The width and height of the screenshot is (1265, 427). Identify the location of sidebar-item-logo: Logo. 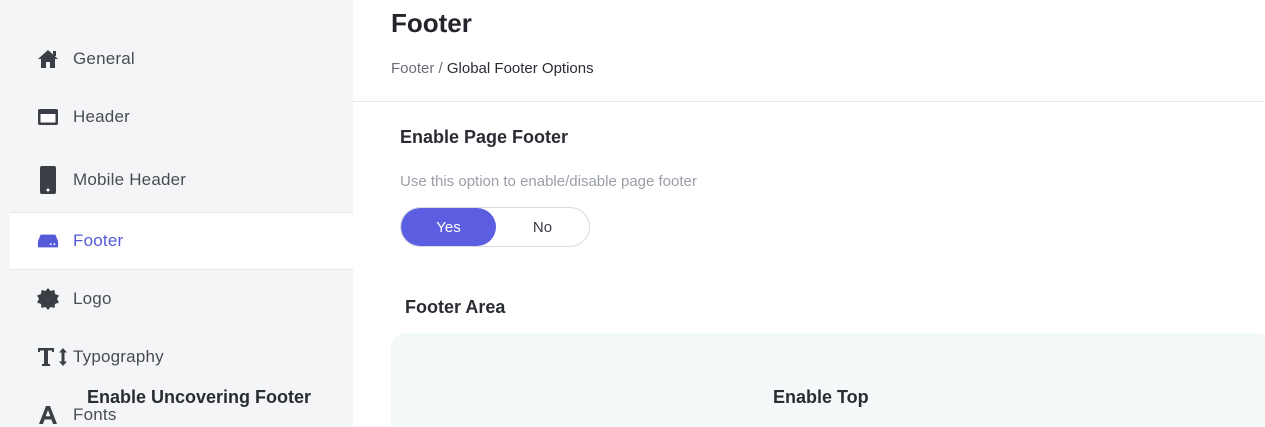
(181, 299).